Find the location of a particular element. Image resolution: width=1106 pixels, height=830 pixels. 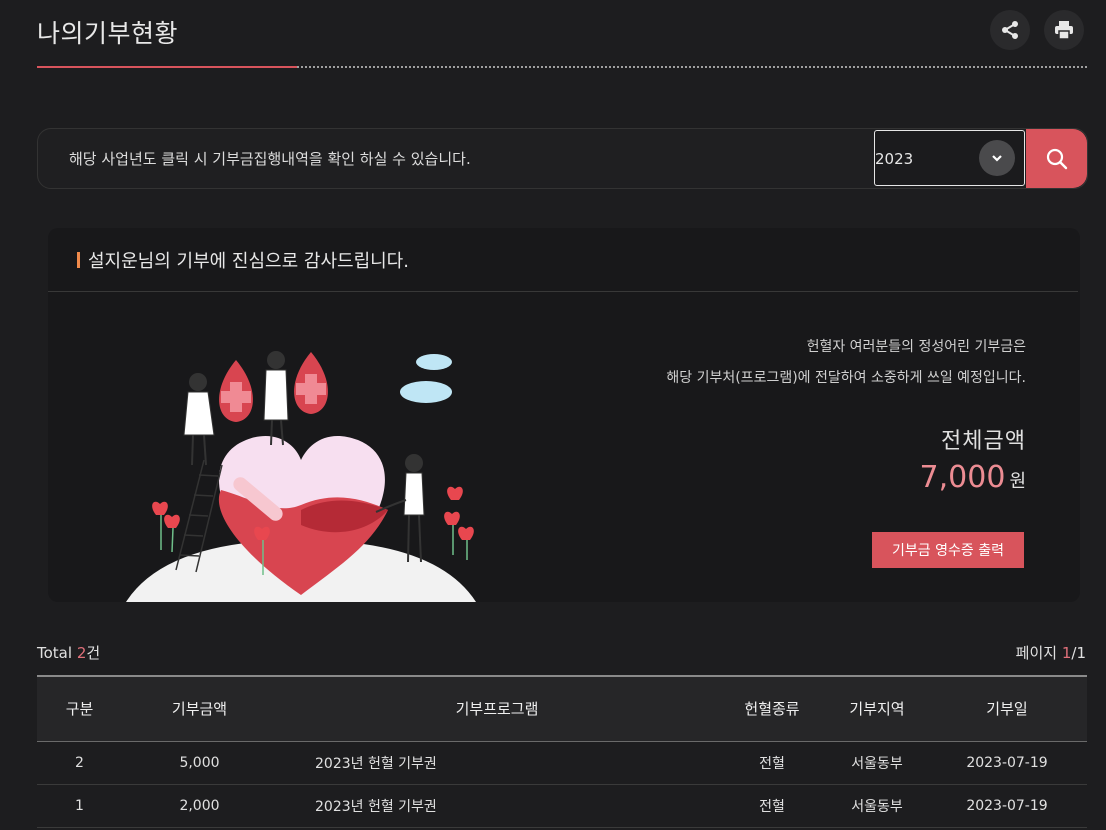

page-indicator: 페이지 1/1 is located at coordinates (1051, 652).